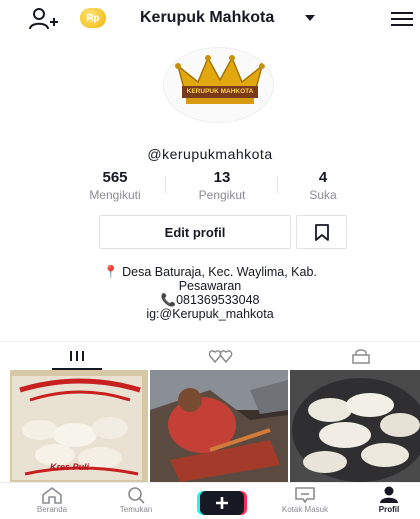  What do you see at coordinates (52, 495) in the screenshot?
I see `home-icon` at bounding box center [52, 495].